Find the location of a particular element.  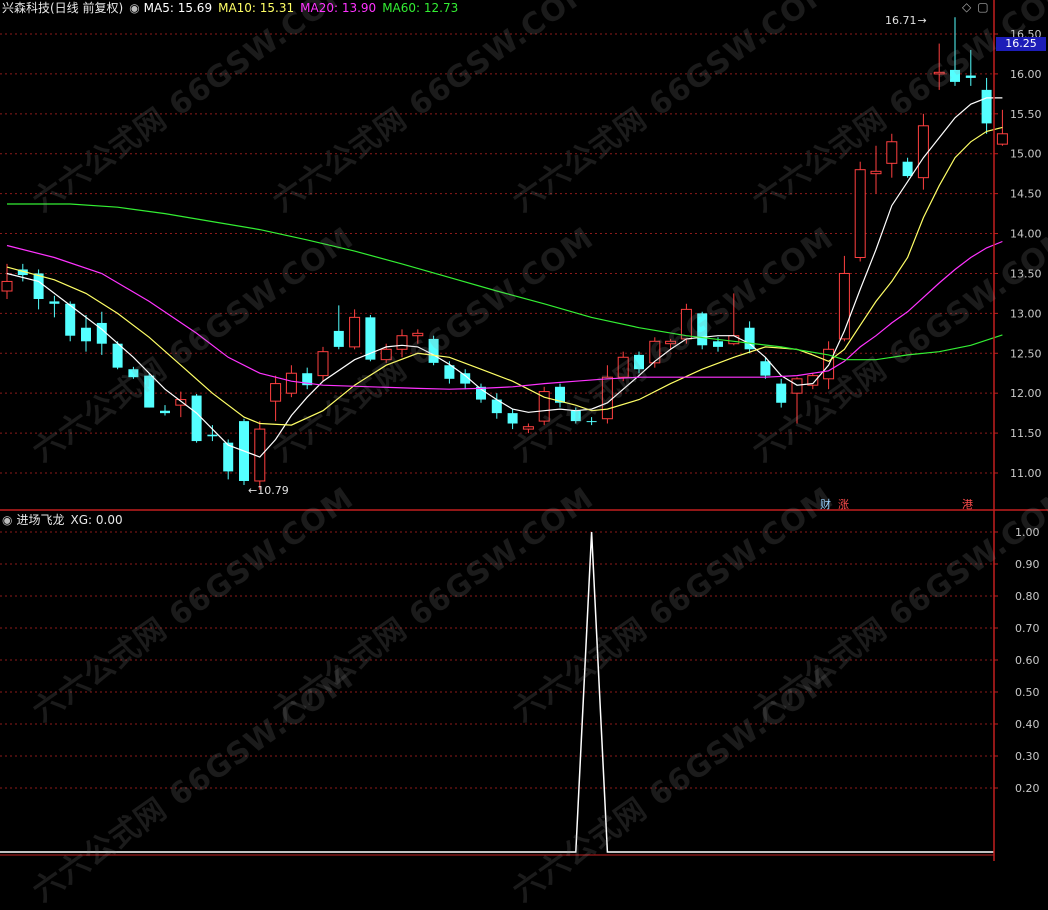

stock-title: 兴森科技(日线 前复权) is located at coordinates (63, 8).